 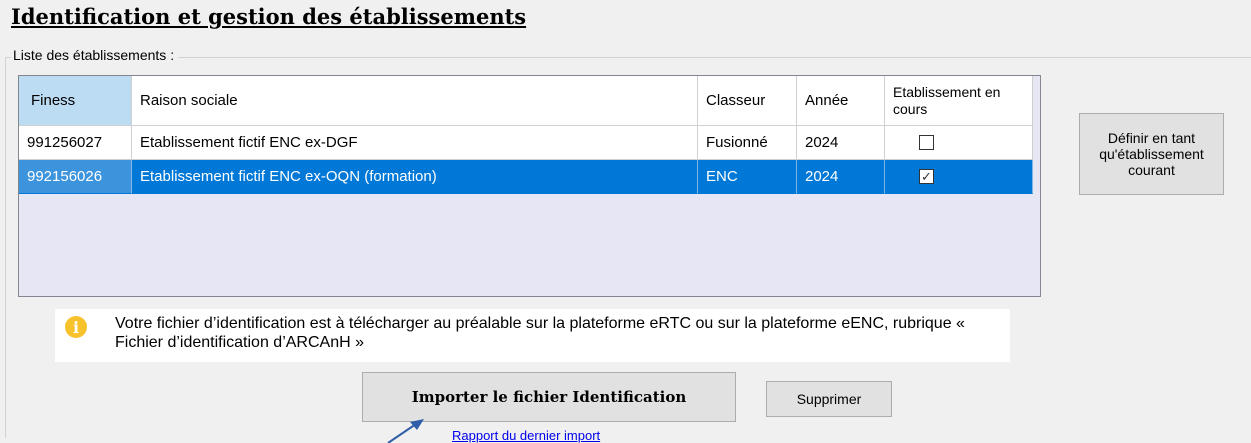 What do you see at coordinates (95, 55) in the screenshot?
I see `group-legend: Liste des établissements :` at bounding box center [95, 55].